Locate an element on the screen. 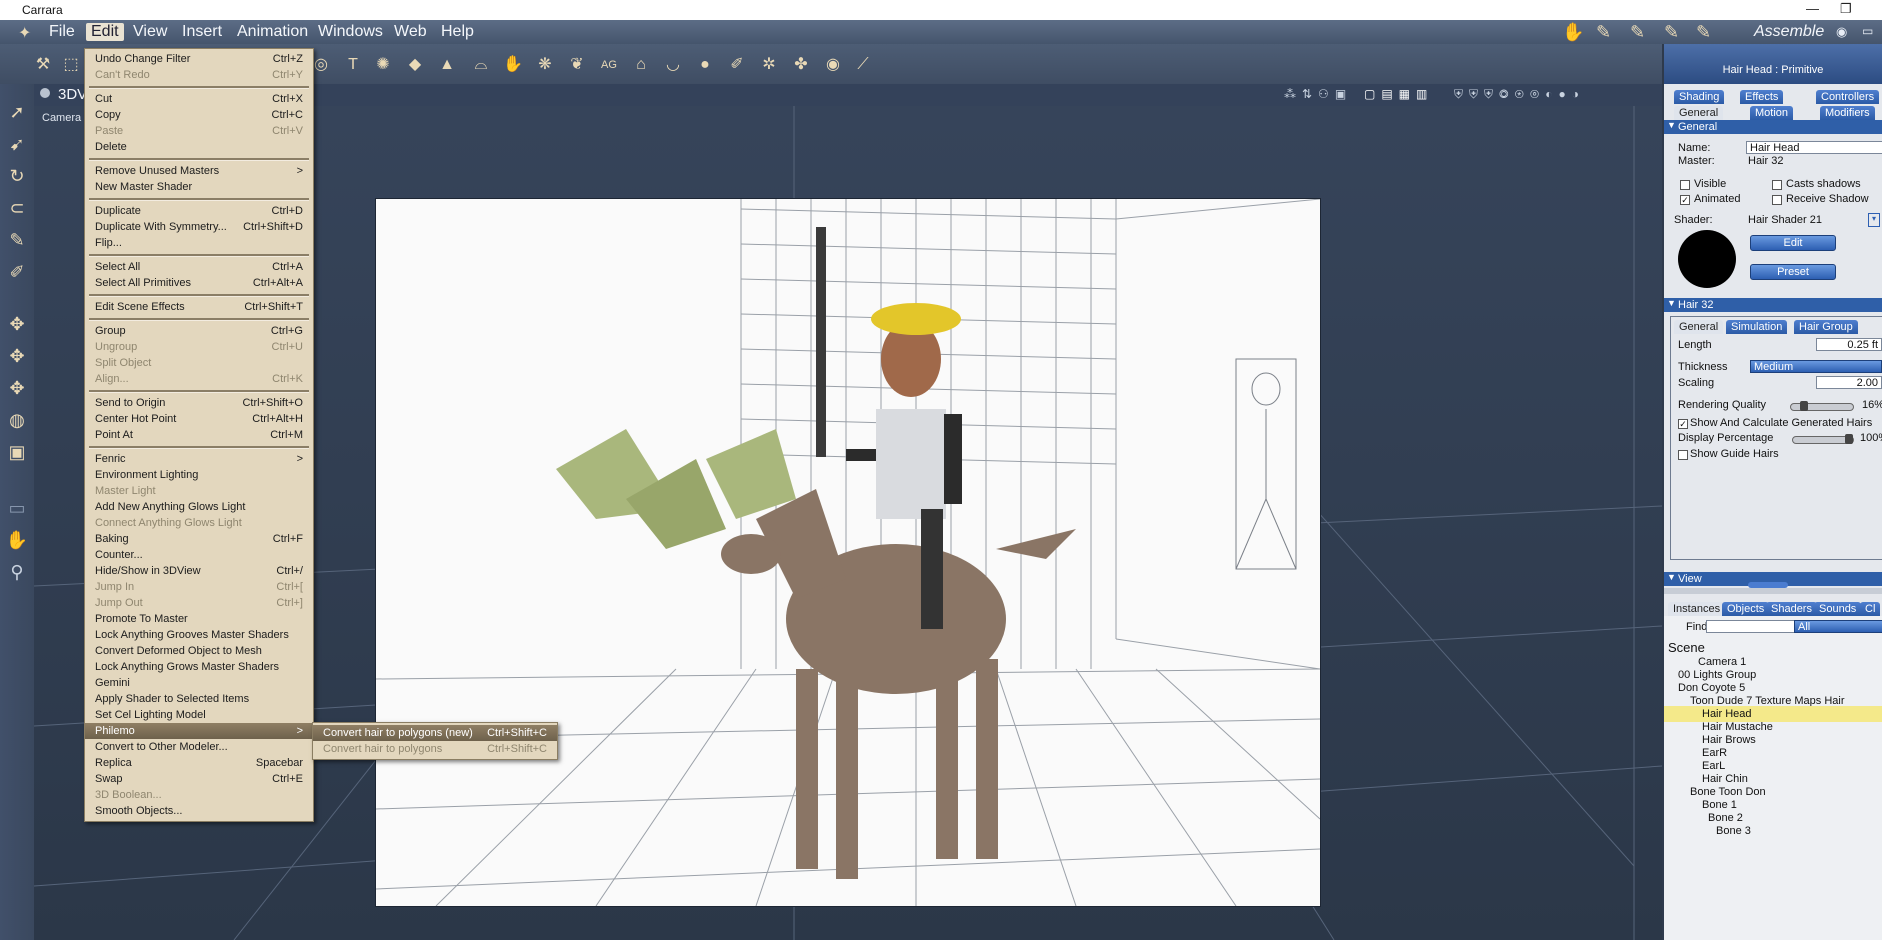 The width and height of the screenshot is (1882, 940). tool-pin-icon: ✐ is located at coordinates (737, 65).